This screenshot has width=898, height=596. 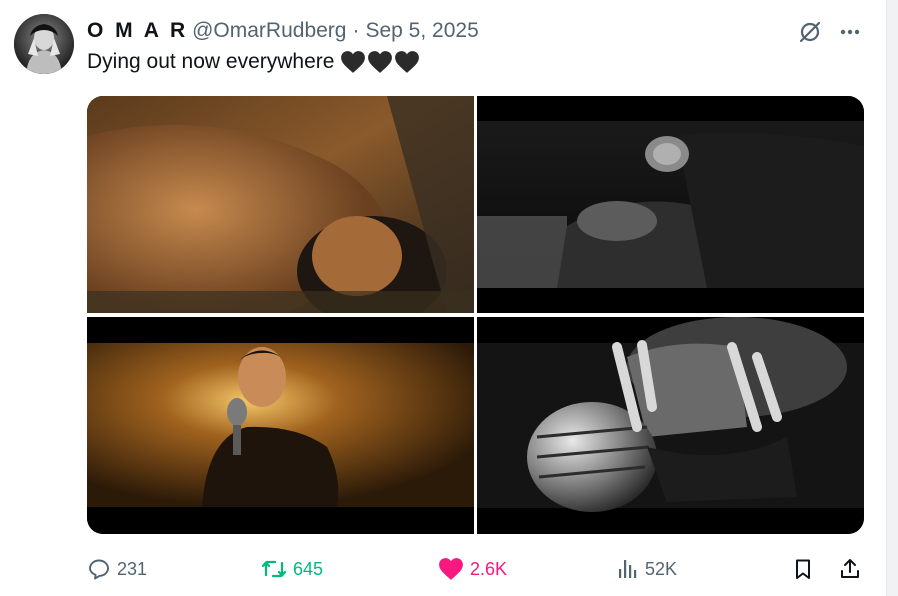 I want to click on tweet-date: Sep 5, 2025, so click(x=421, y=31).